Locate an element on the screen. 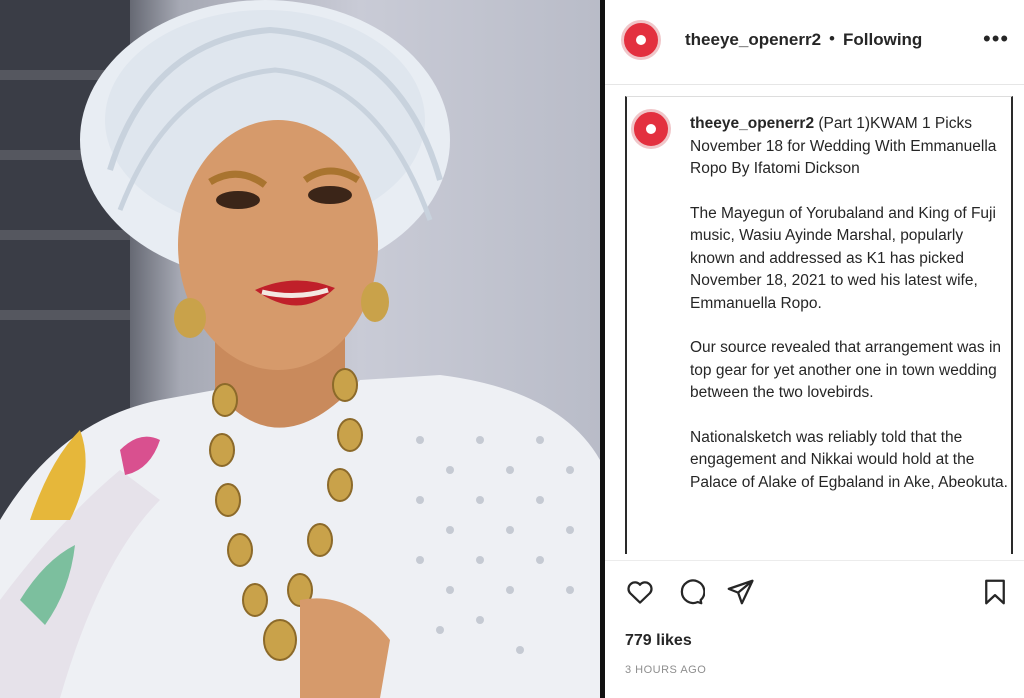 Image resolution: width=1024 pixels, height=698 pixels. send-icon is located at coordinates (740, 592).